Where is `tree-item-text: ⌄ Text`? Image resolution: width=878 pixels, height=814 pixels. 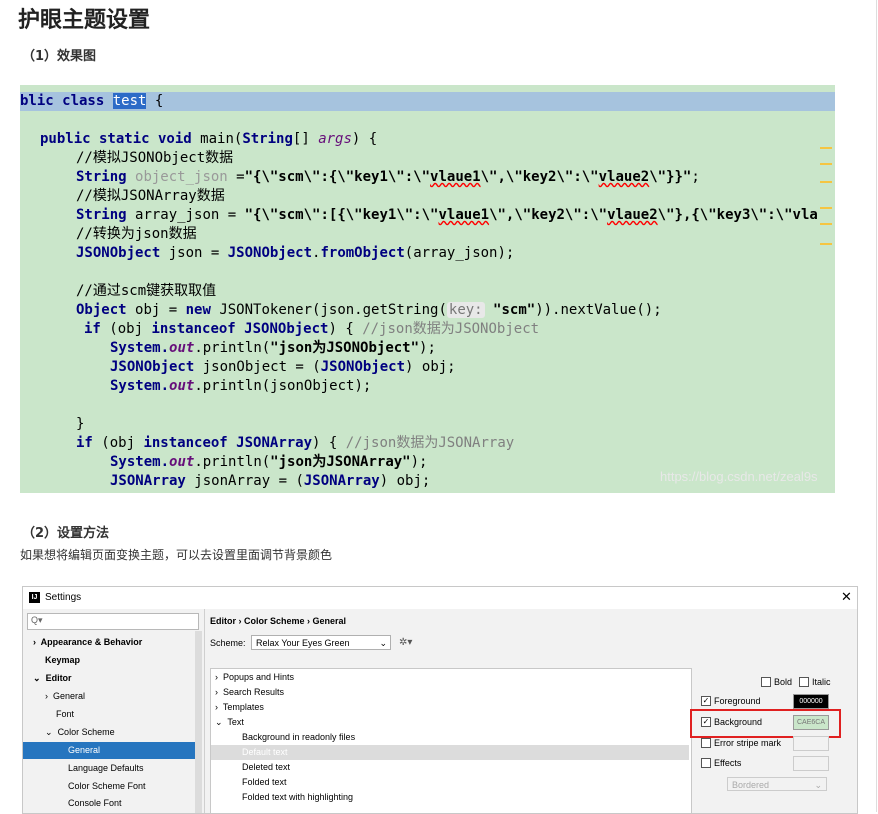
tree-item-text: ⌄ Text is located at coordinates (229, 722).